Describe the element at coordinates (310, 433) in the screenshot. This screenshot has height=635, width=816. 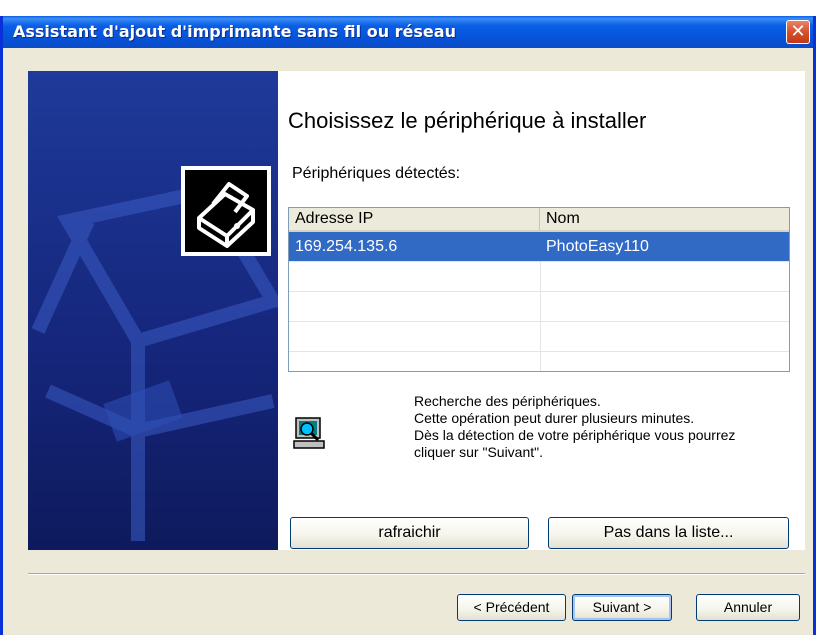
I see `computer-search-icon` at that location.